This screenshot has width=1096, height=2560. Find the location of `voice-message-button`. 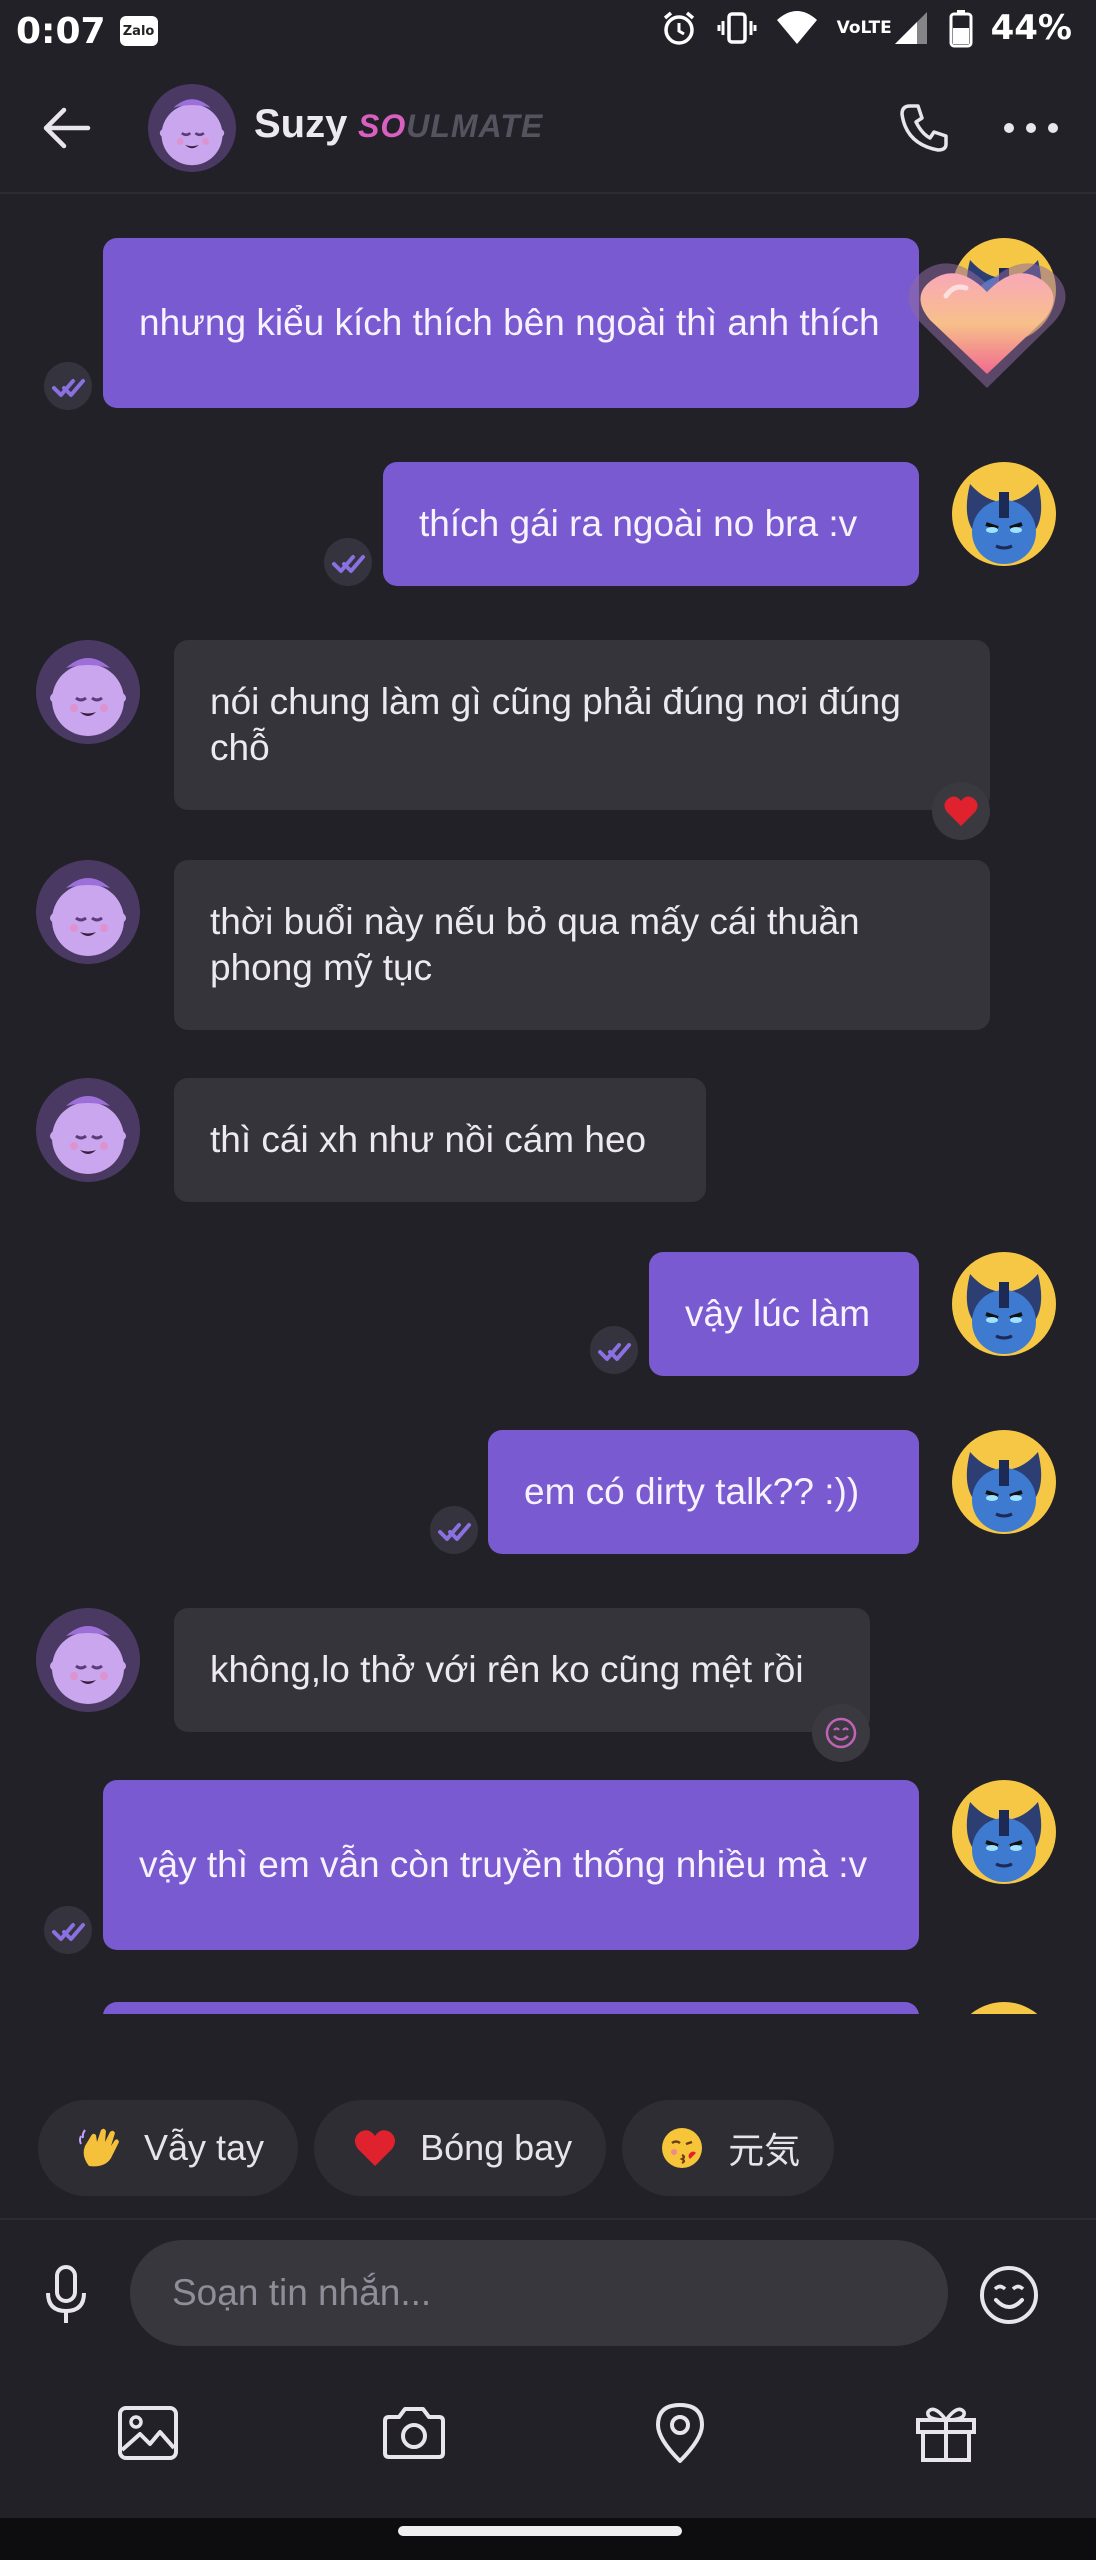

voice-message-button is located at coordinates (66, 2295).